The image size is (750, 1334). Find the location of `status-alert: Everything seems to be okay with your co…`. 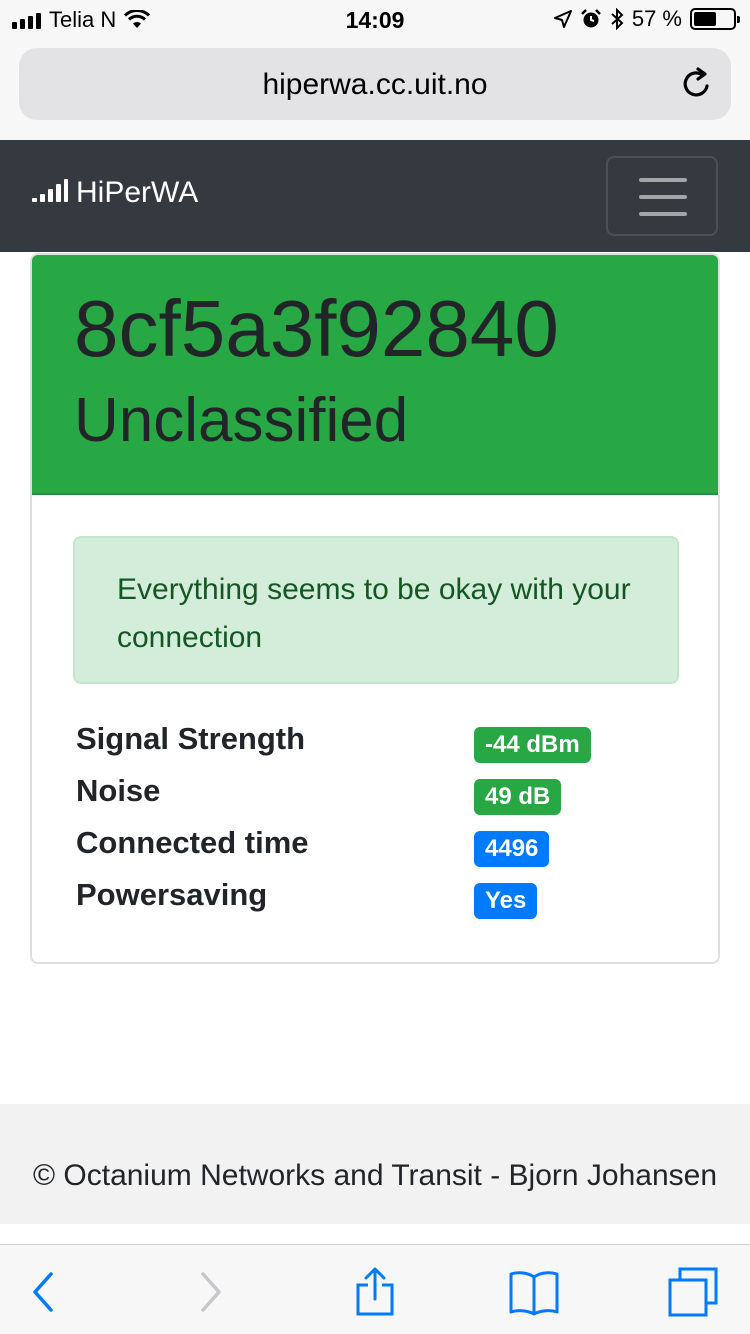

status-alert: Everything seems to be okay with your co… is located at coordinates (376, 610).